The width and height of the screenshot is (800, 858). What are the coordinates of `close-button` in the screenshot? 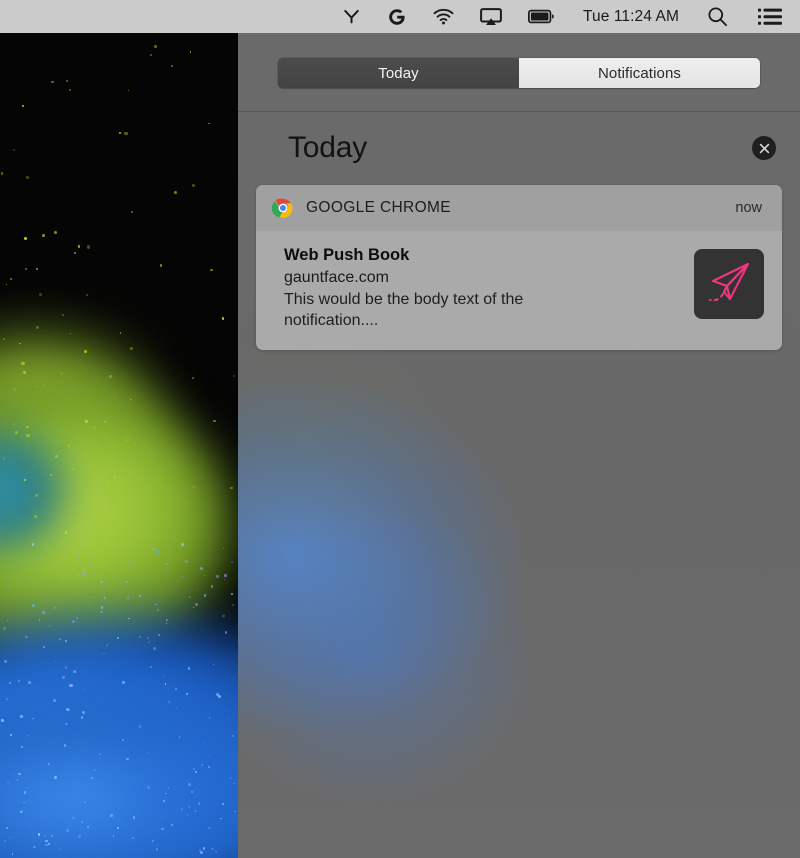 It's located at (764, 148).